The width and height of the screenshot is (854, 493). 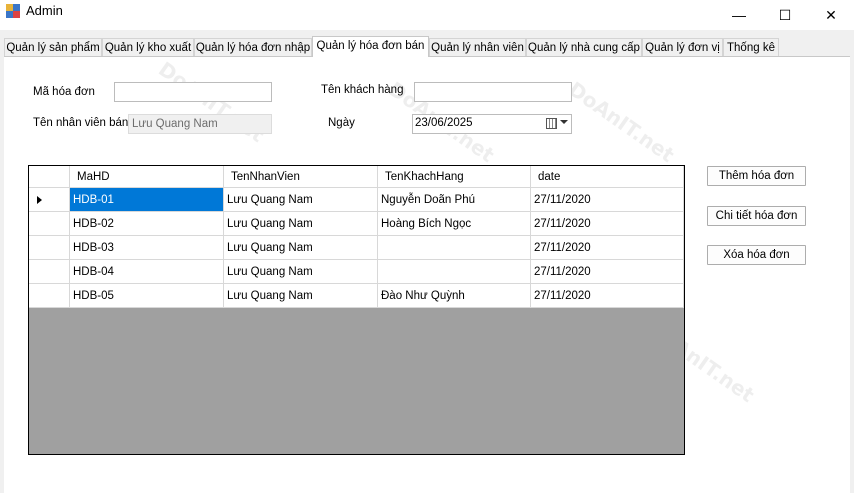 What do you see at coordinates (477, 47) in the screenshot?
I see `tab-quan-ly-nhan-vien: Quản lý nhân viên` at bounding box center [477, 47].